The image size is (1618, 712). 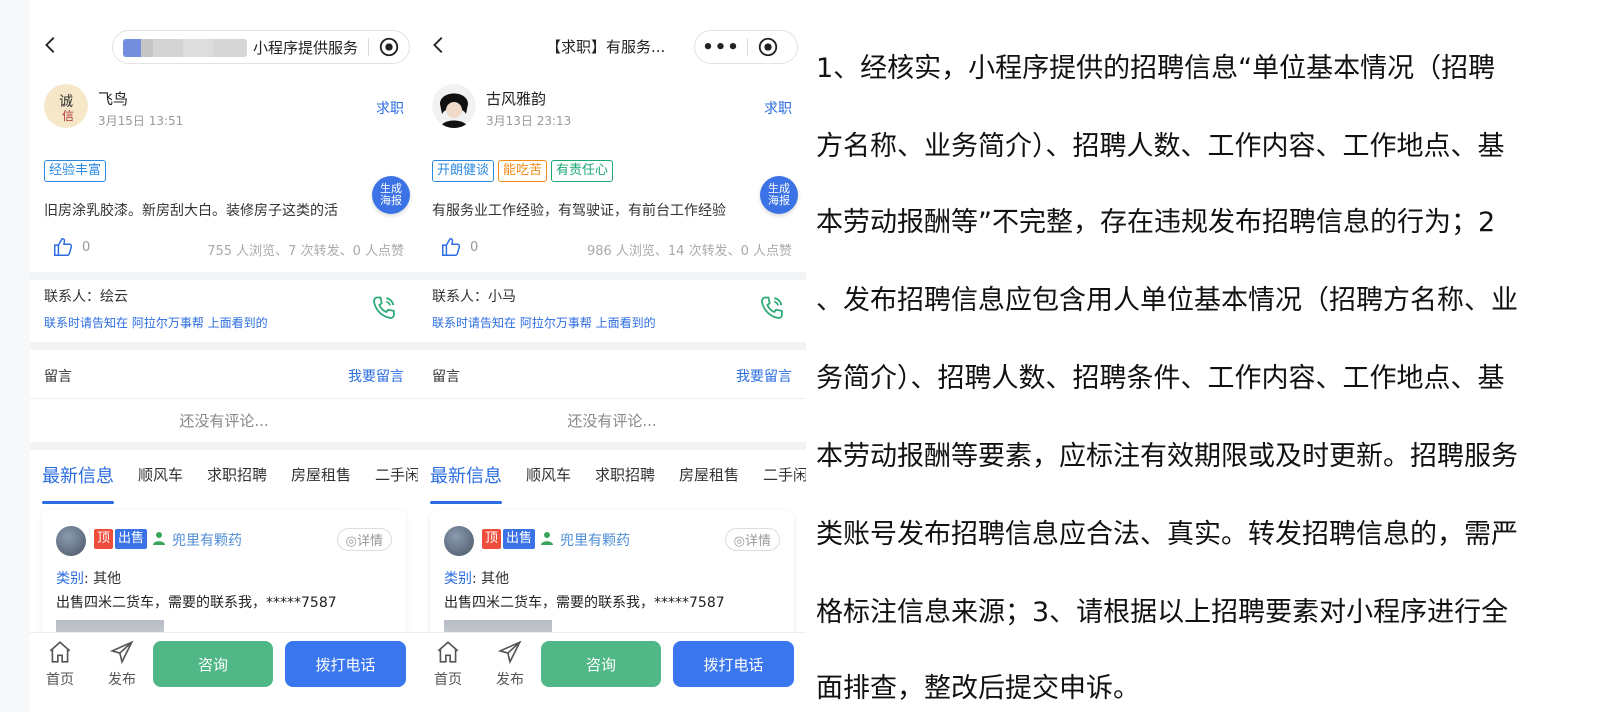 I want to click on post-description: 有服务业工作经验，有驾驶证，有前台工作经验, so click(x=579, y=211).